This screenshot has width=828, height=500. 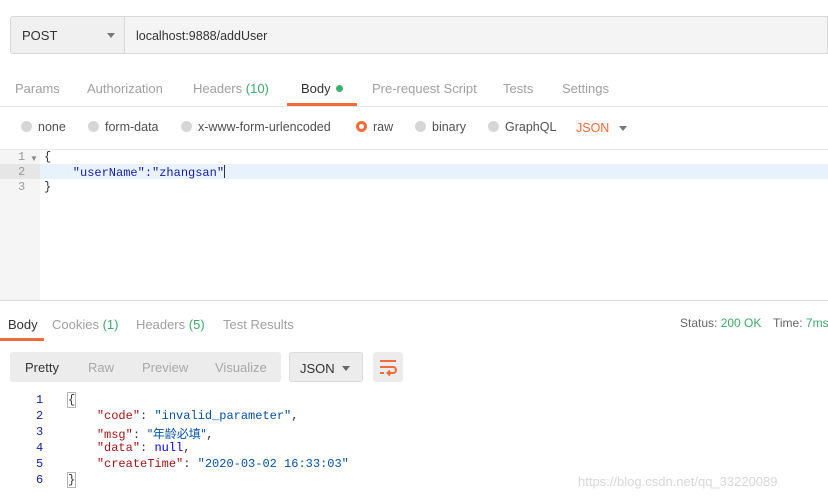 What do you see at coordinates (196, 324) in the screenshot?
I see `resp-tab-headers-count: (5)` at bounding box center [196, 324].